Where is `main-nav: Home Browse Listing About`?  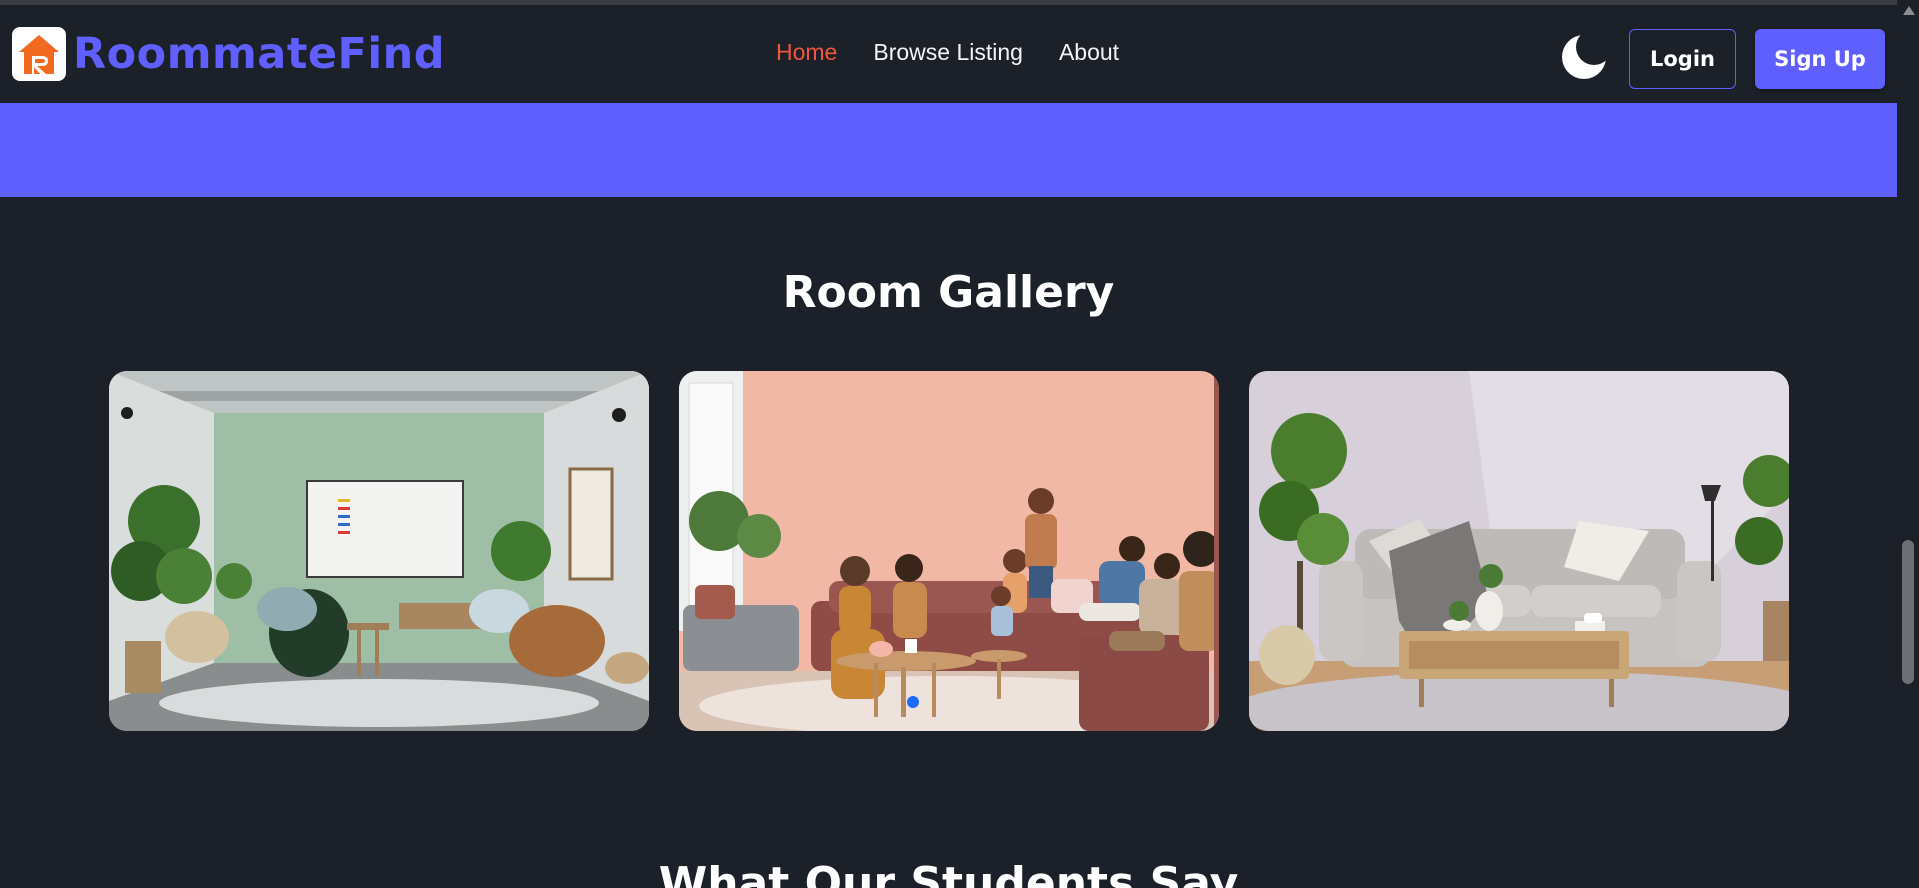
main-nav: Home Browse Listing About is located at coordinates (947, 52).